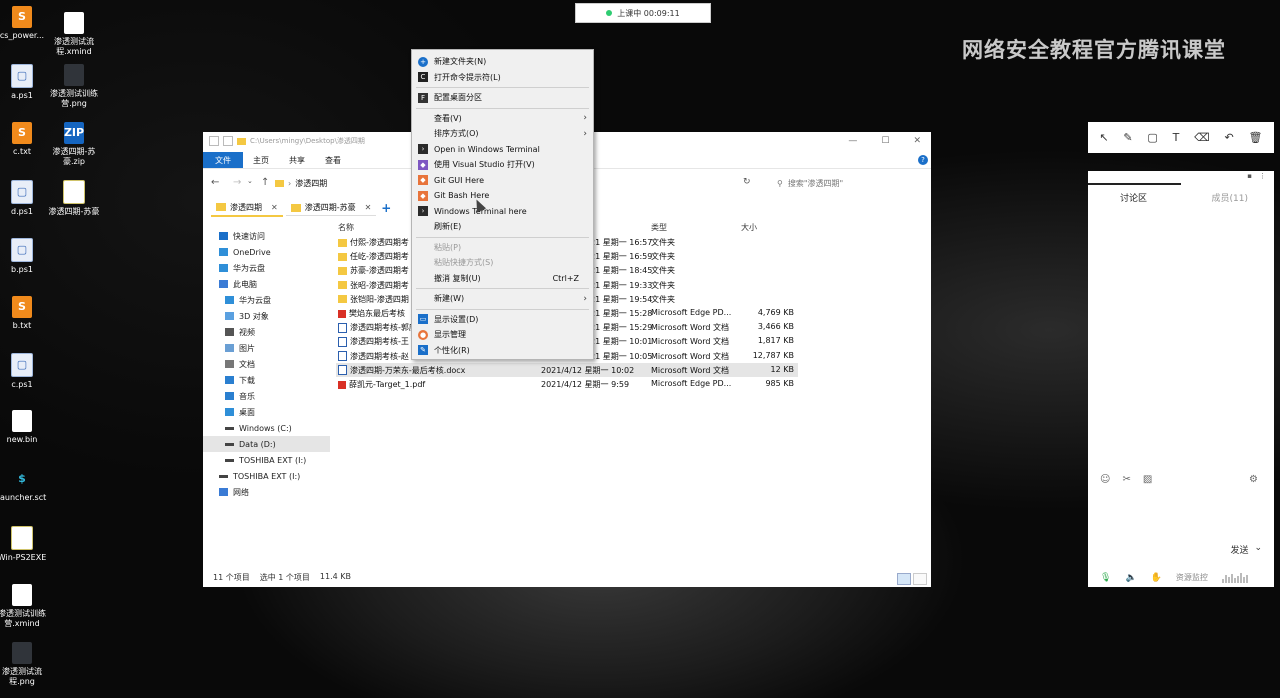  Describe the element at coordinates (266, 332) in the screenshot. I see `nav-item: 视频` at that location.